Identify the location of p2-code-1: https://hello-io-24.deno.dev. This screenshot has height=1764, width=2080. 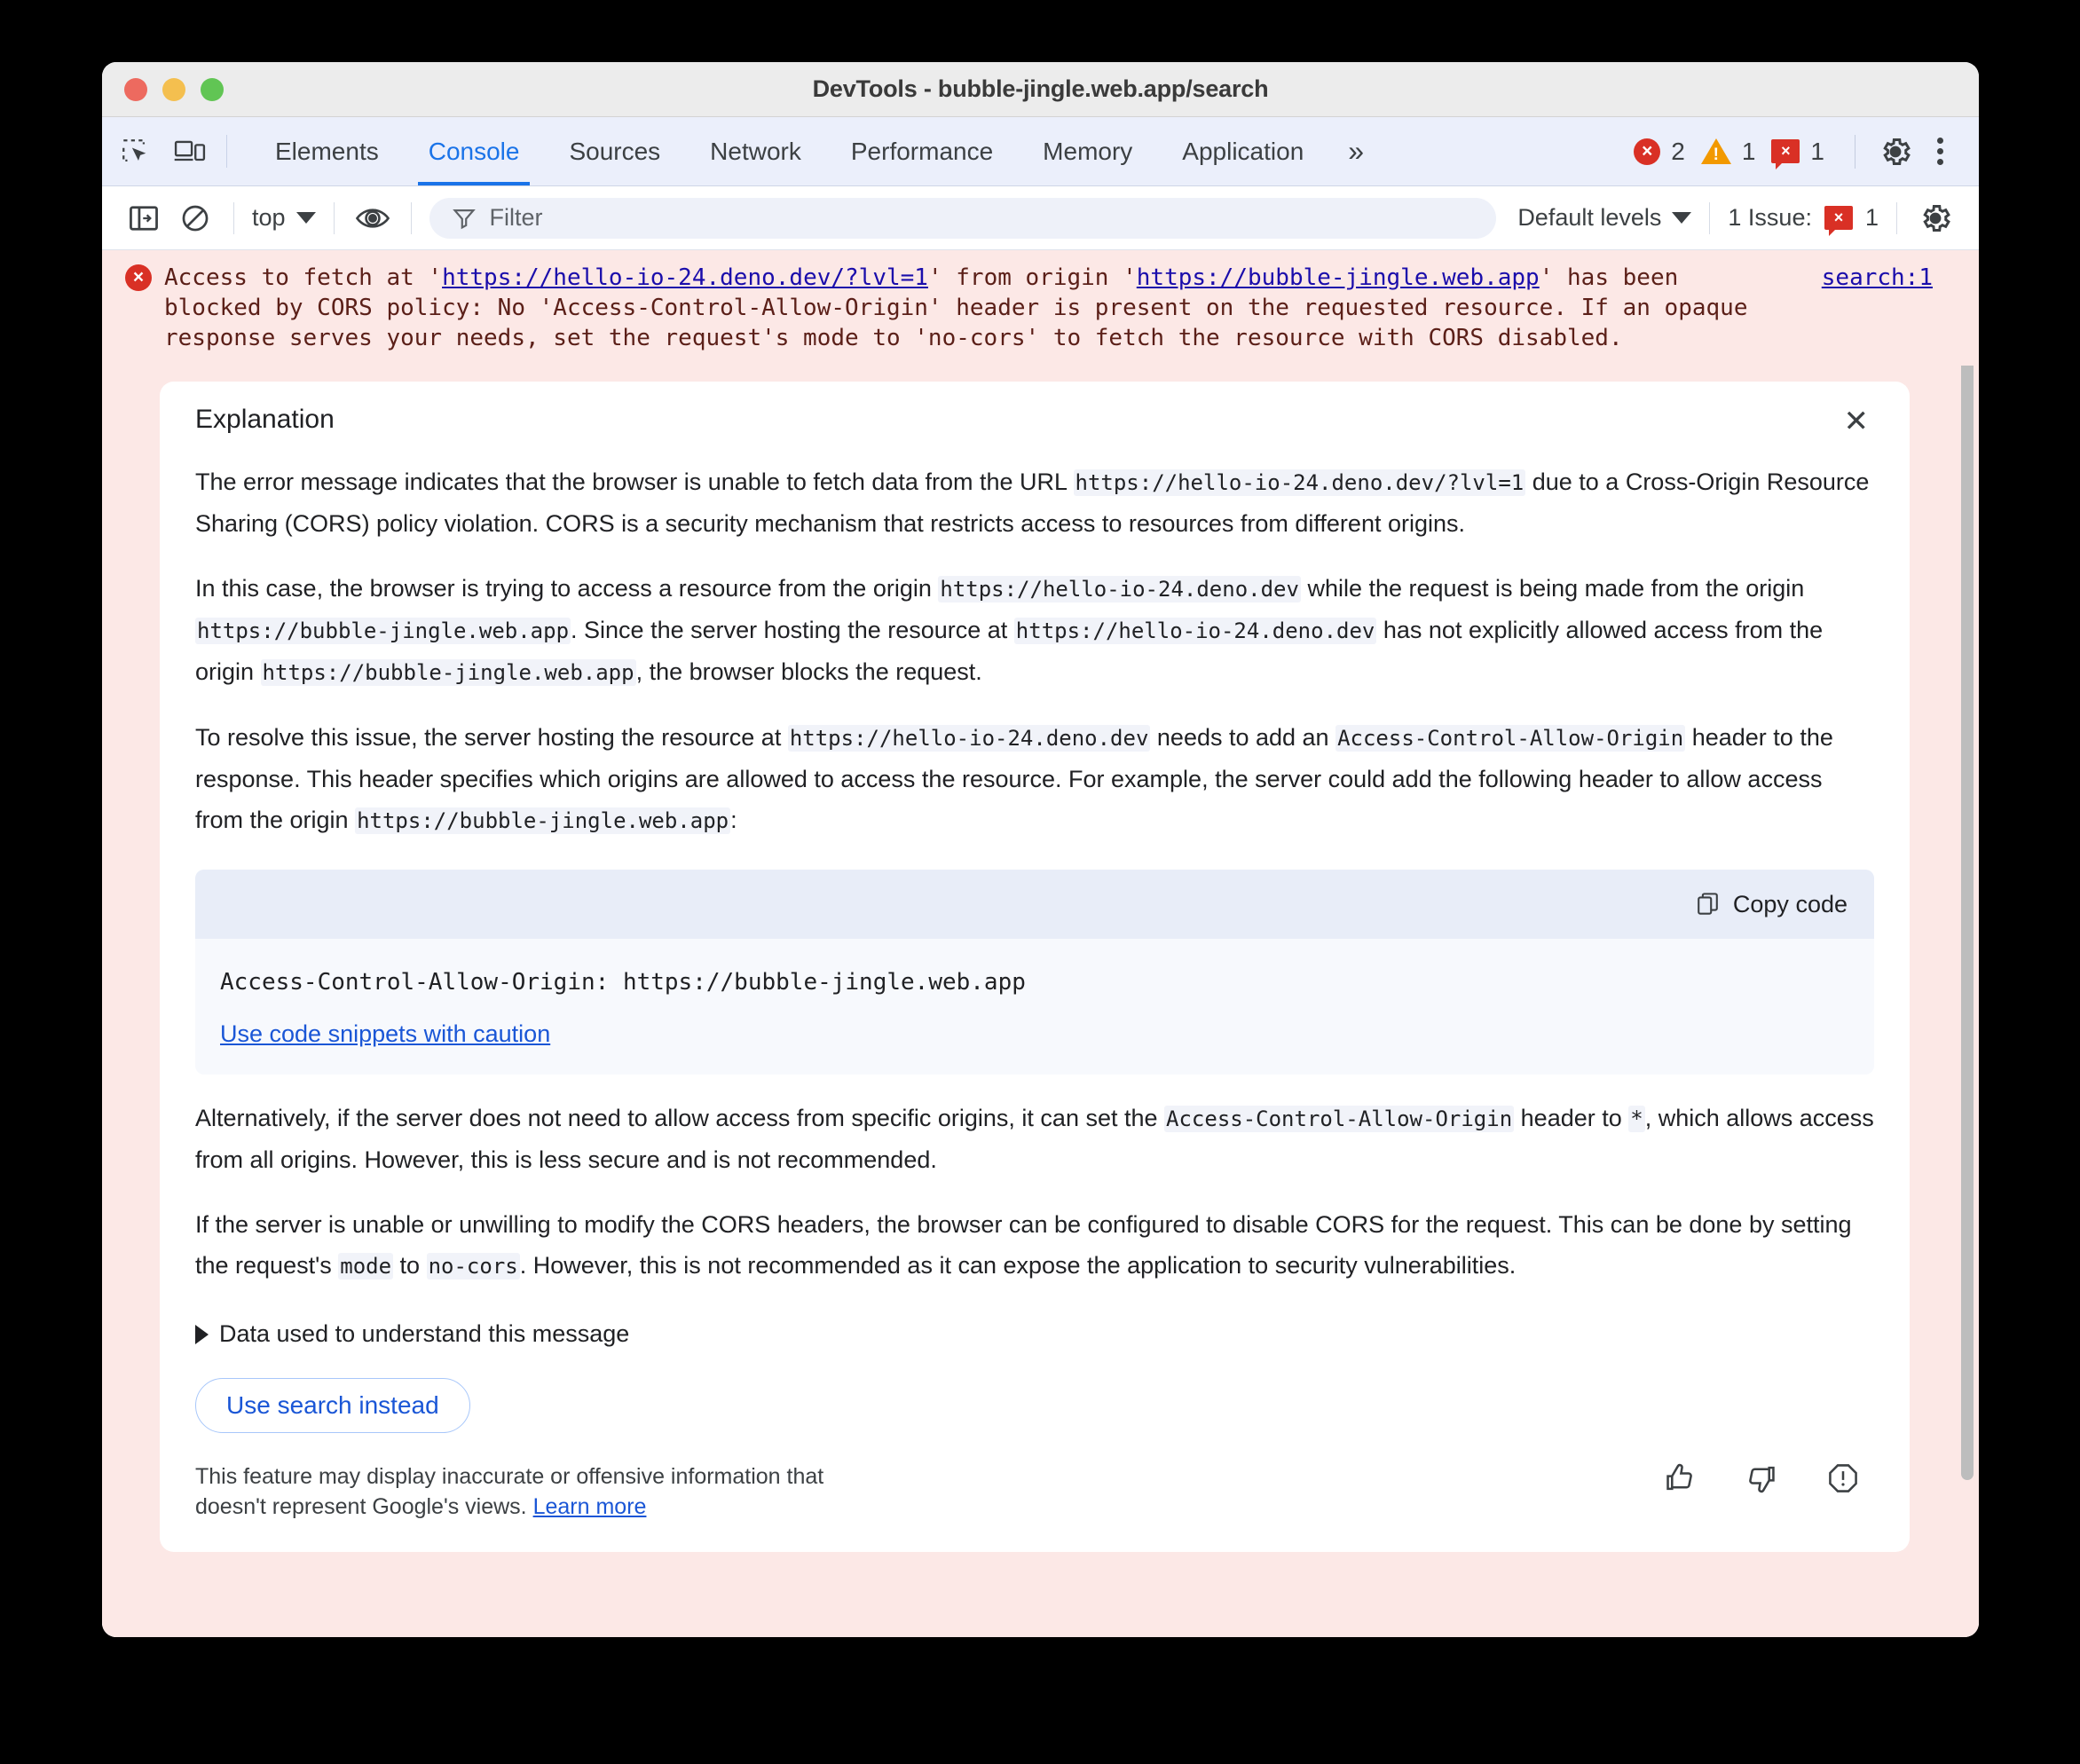
(1119, 589).